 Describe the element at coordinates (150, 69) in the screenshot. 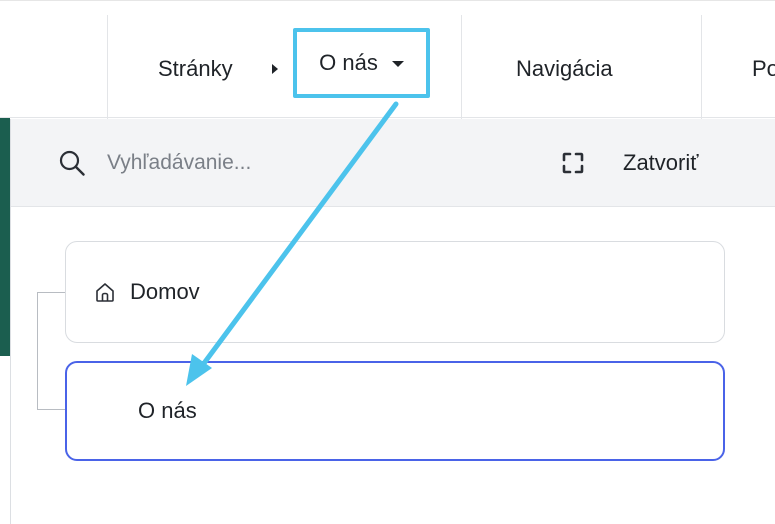

I see `breadcrumb: Stránky` at that location.